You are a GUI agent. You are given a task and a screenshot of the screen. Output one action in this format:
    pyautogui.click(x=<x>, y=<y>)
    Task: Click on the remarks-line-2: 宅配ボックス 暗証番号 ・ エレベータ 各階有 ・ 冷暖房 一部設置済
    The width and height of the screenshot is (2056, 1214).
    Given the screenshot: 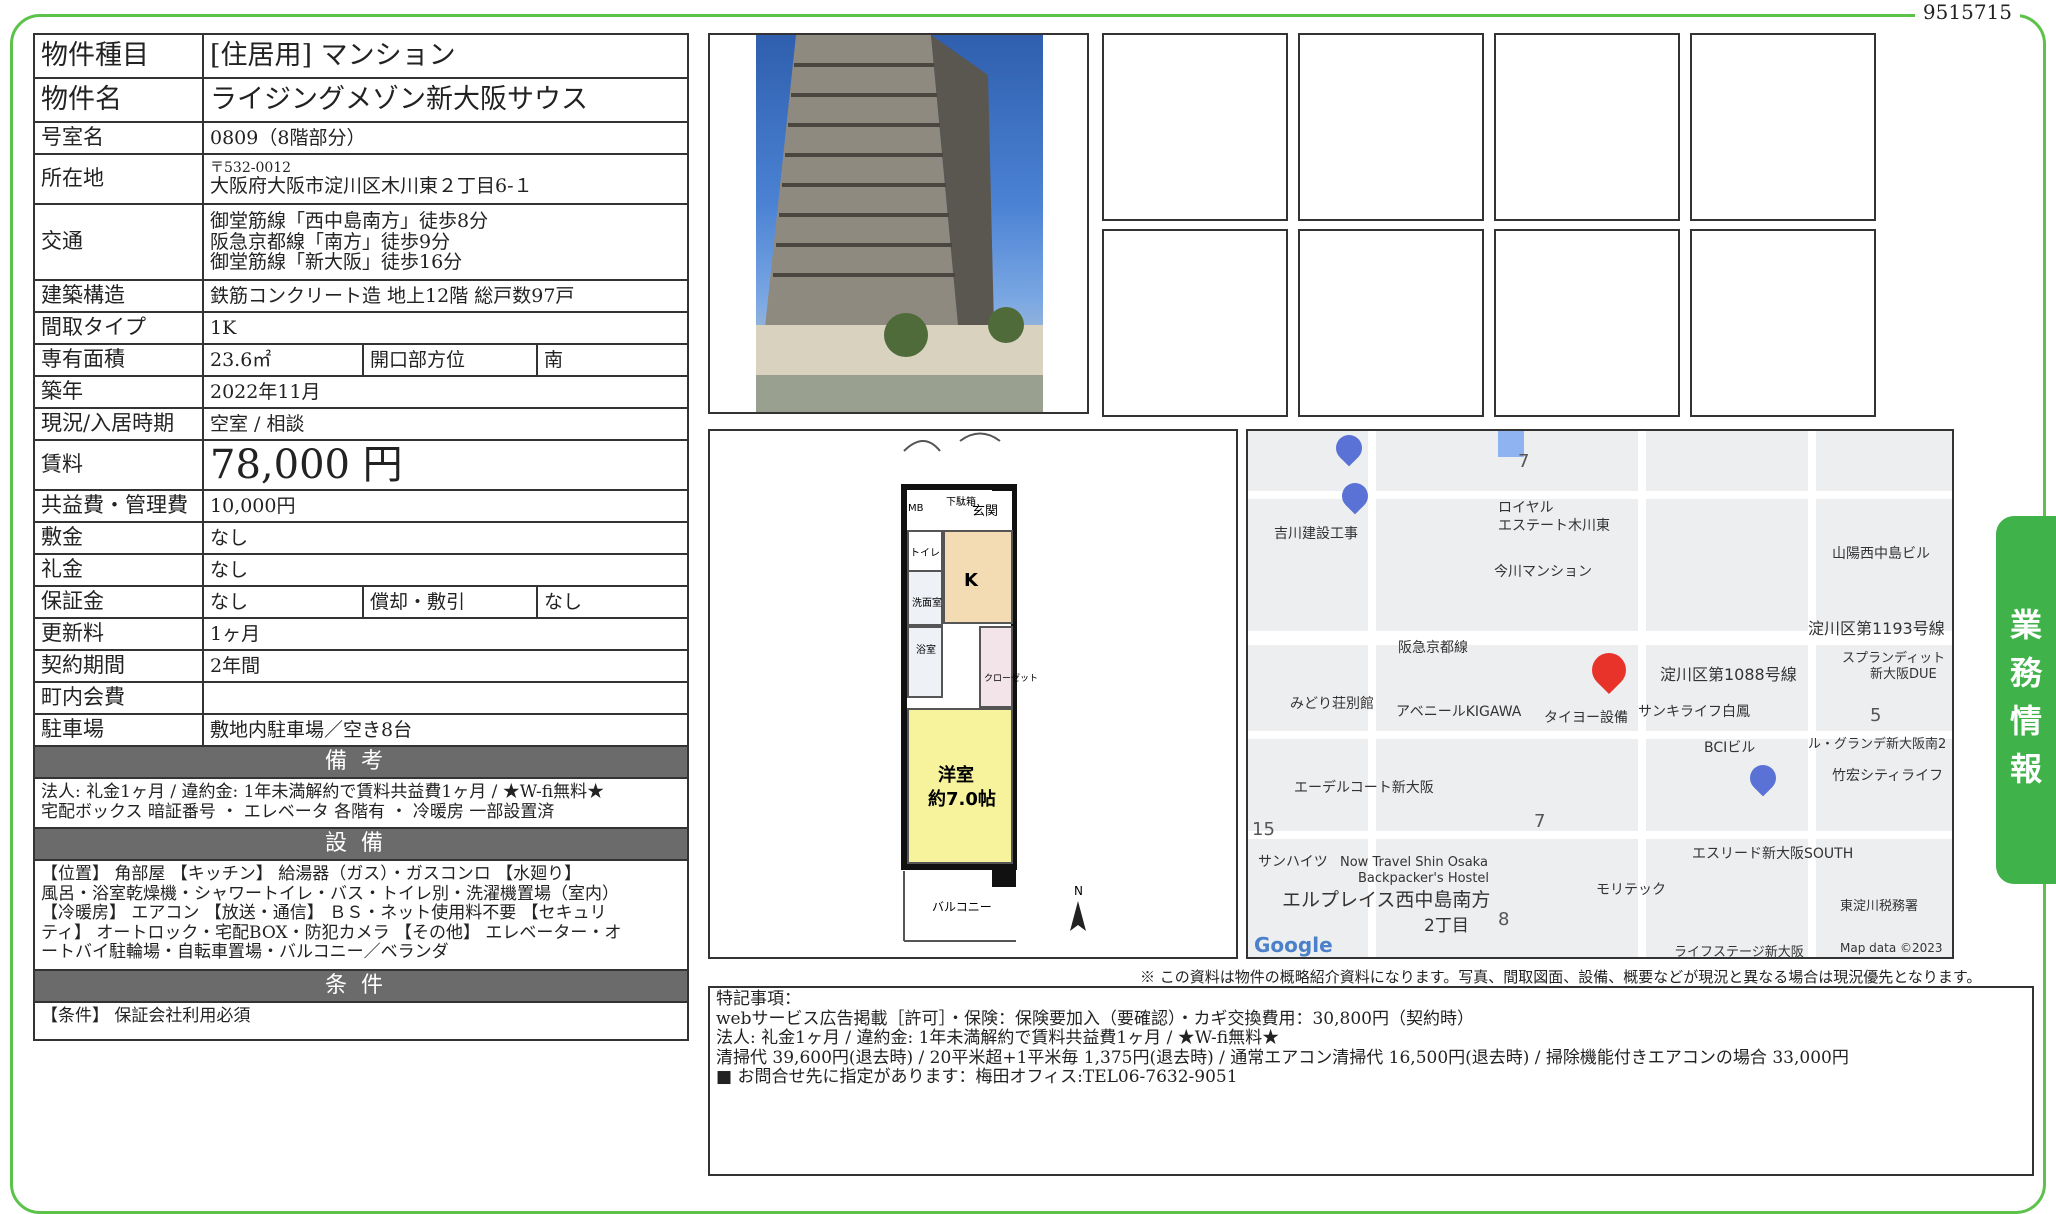 What is the action you would take?
    pyautogui.click(x=298, y=811)
    